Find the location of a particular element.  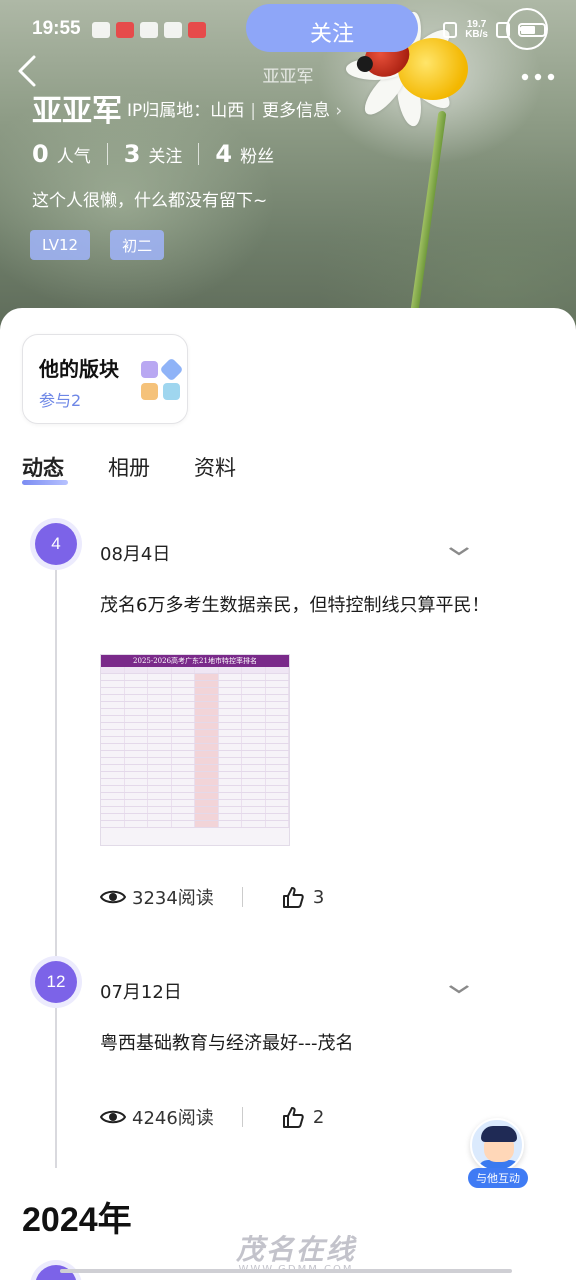

like-count: 3 is located at coordinates (318, 897).